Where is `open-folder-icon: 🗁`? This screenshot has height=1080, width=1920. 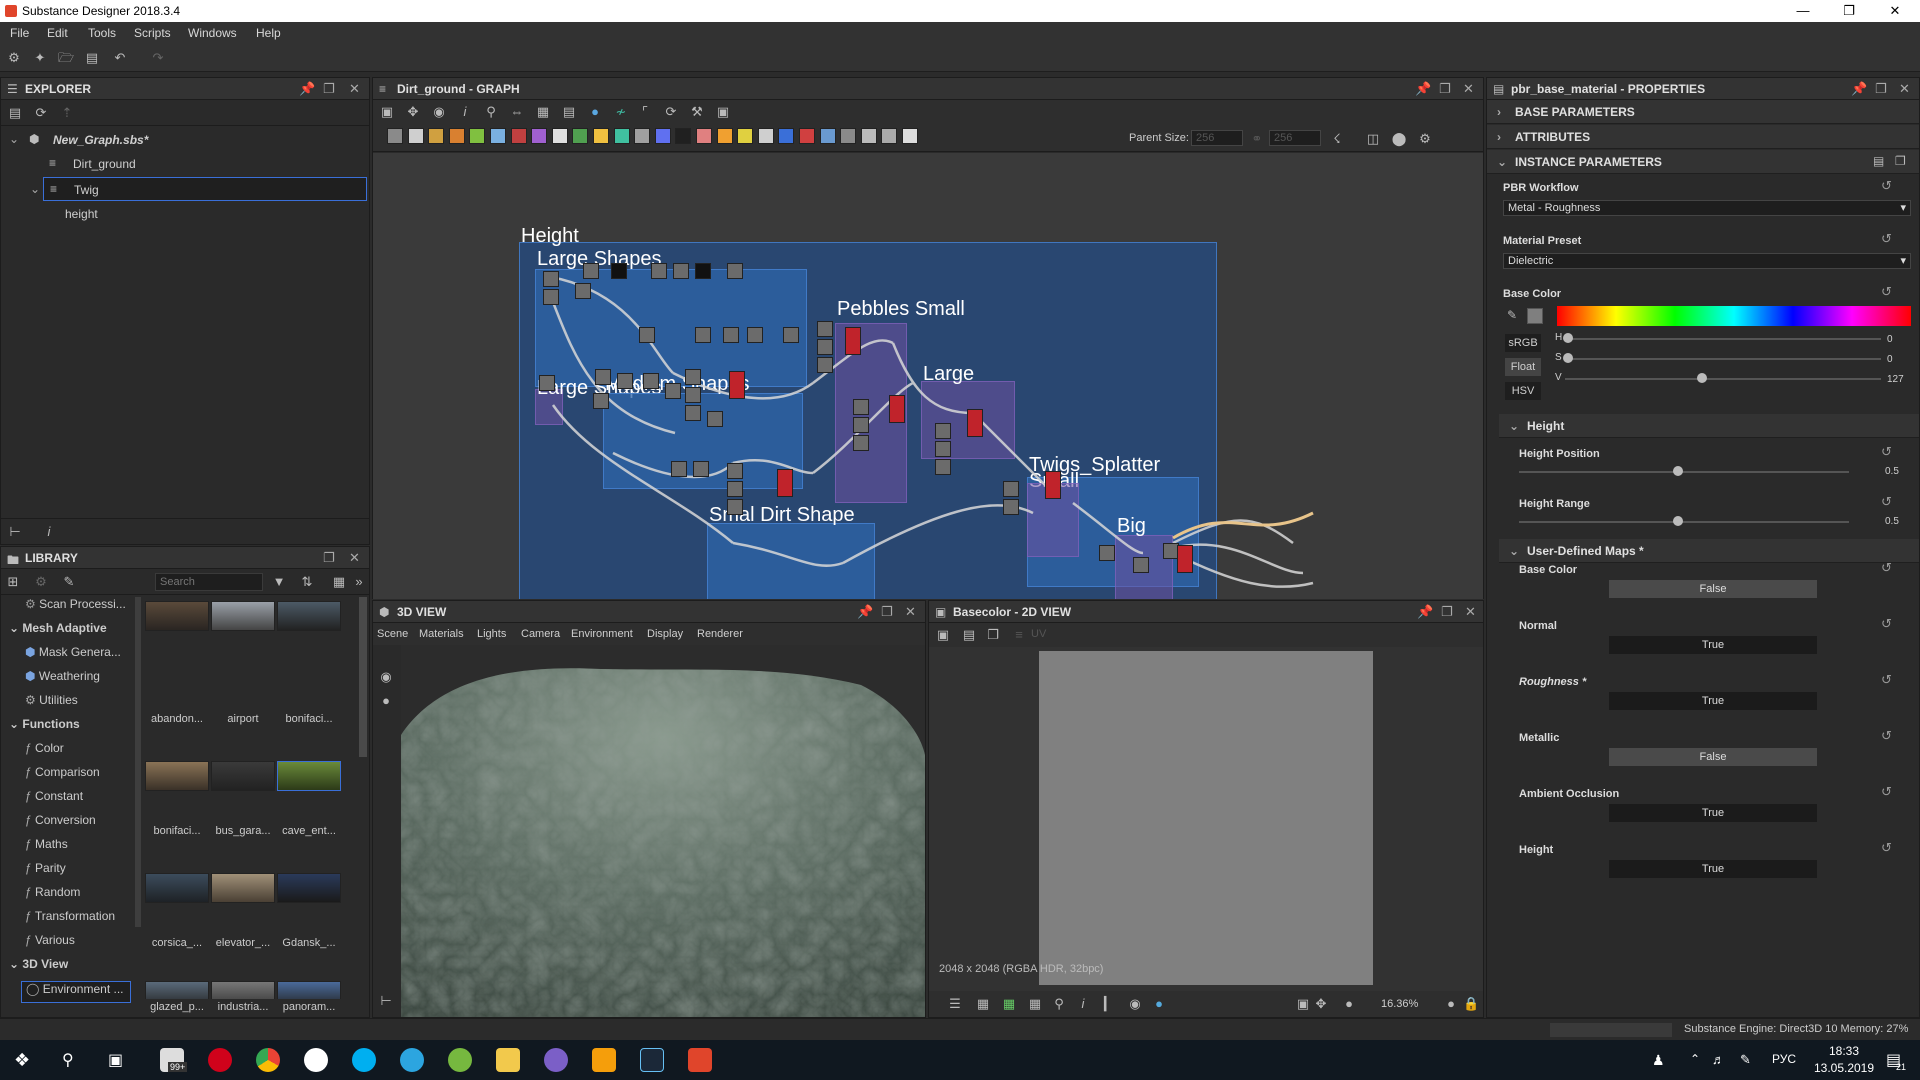 open-folder-icon: 🗁 is located at coordinates (66, 58).